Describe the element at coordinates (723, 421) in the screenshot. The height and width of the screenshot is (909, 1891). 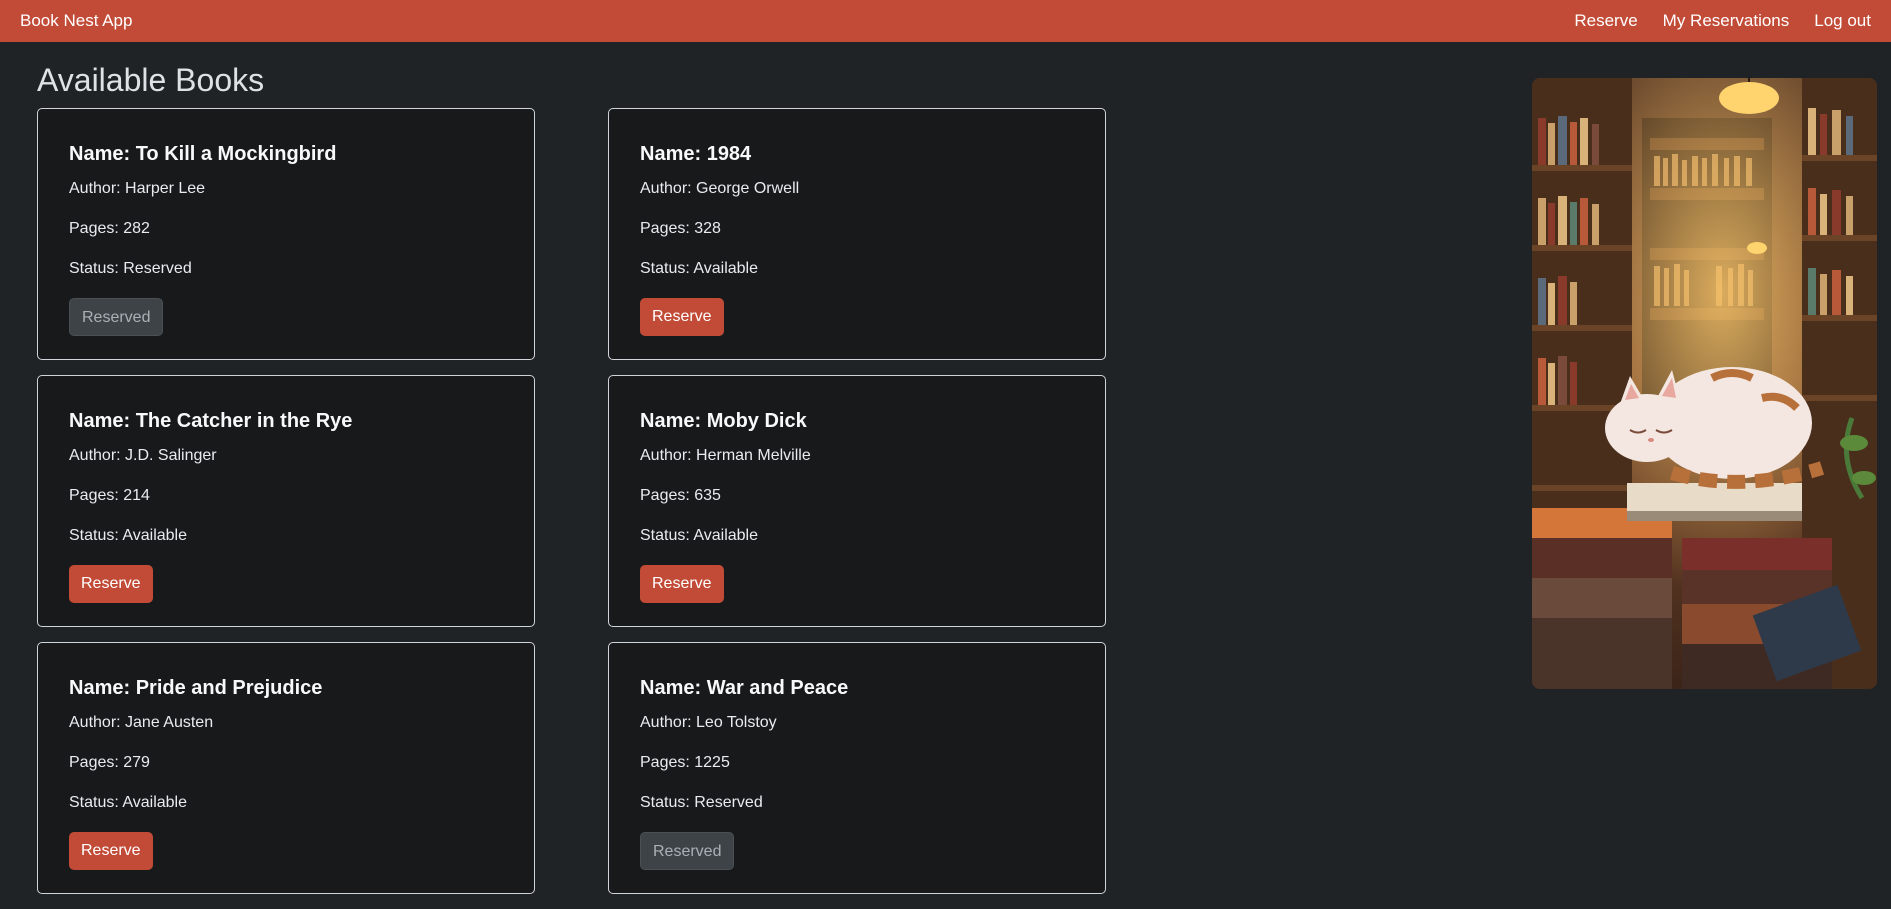
I see `book-name: Name: Moby Dick` at that location.